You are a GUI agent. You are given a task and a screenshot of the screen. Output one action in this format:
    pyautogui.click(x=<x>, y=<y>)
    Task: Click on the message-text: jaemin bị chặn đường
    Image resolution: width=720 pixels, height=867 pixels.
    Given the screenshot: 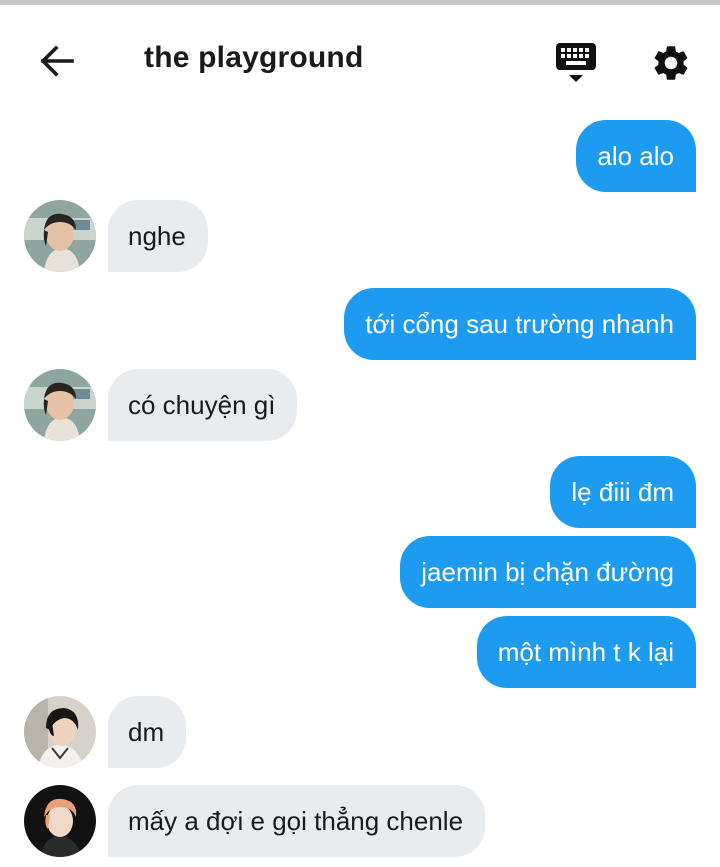 What is the action you would take?
    pyautogui.click(x=547, y=571)
    